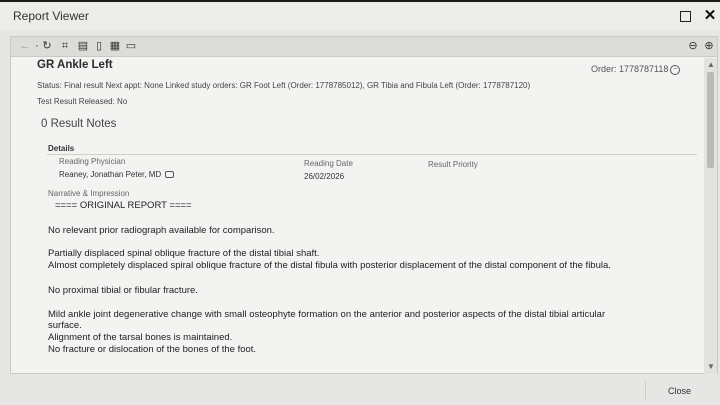 Image resolution: width=720 pixels, height=405 pixels. Describe the element at coordinates (99, 46) in the screenshot. I see `copy-icon: ▯` at that location.